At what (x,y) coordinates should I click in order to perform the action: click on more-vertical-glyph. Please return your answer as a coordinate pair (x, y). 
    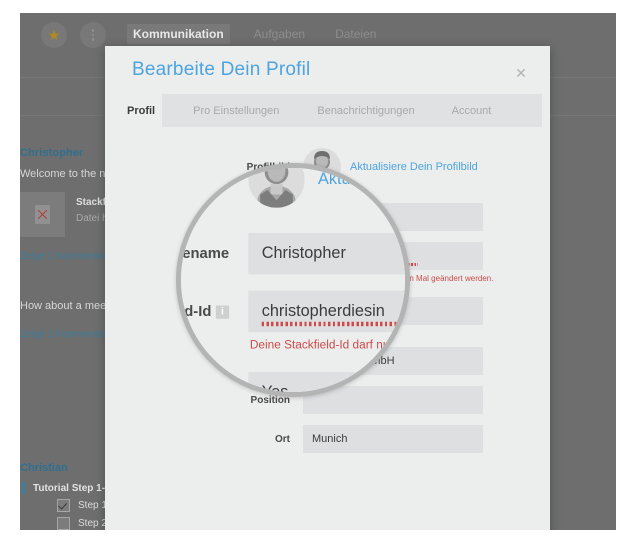
    Looking at the image, I should click on (93, 35).